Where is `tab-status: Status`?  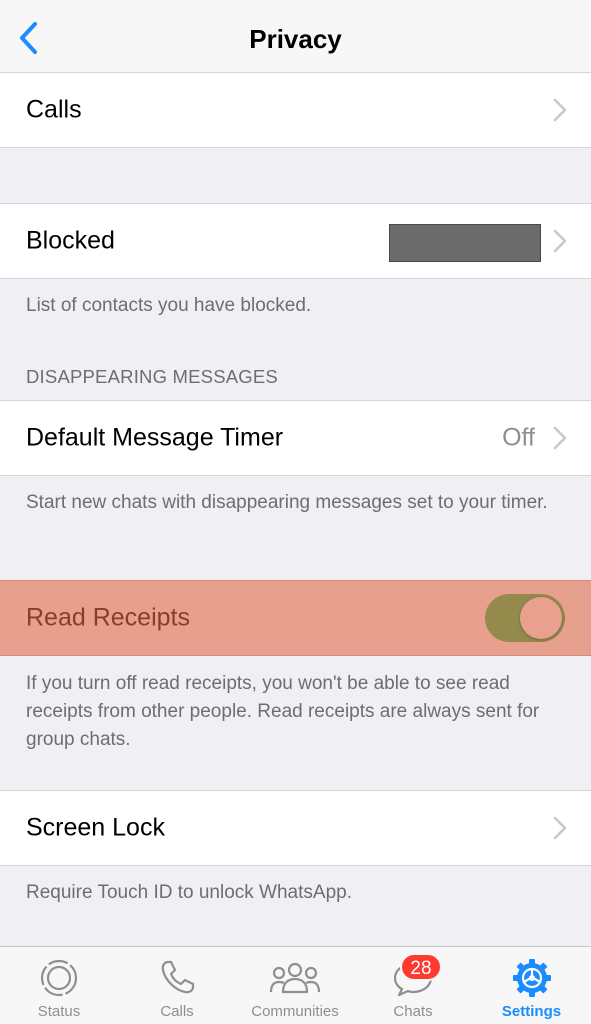 tab-status: Status is located at coordinates (59, 985).